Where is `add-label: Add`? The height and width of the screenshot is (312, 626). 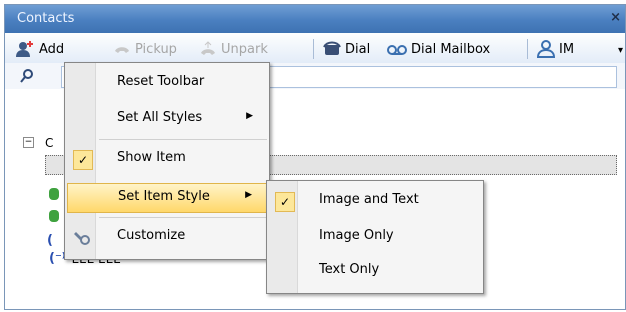 add-label: Add is located at coordinates (52, 49).